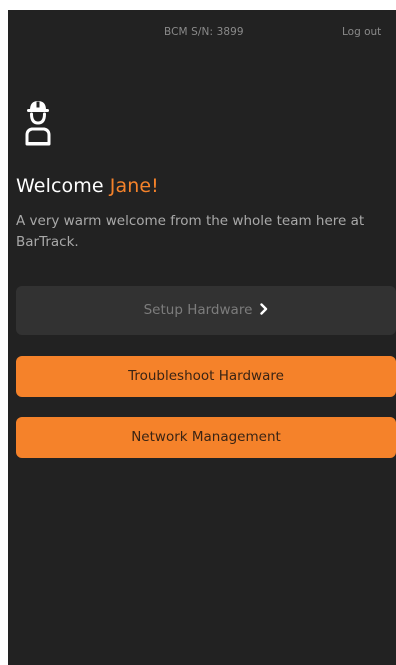  I want to click on network-management-button: Network Management, so click(206, 437).